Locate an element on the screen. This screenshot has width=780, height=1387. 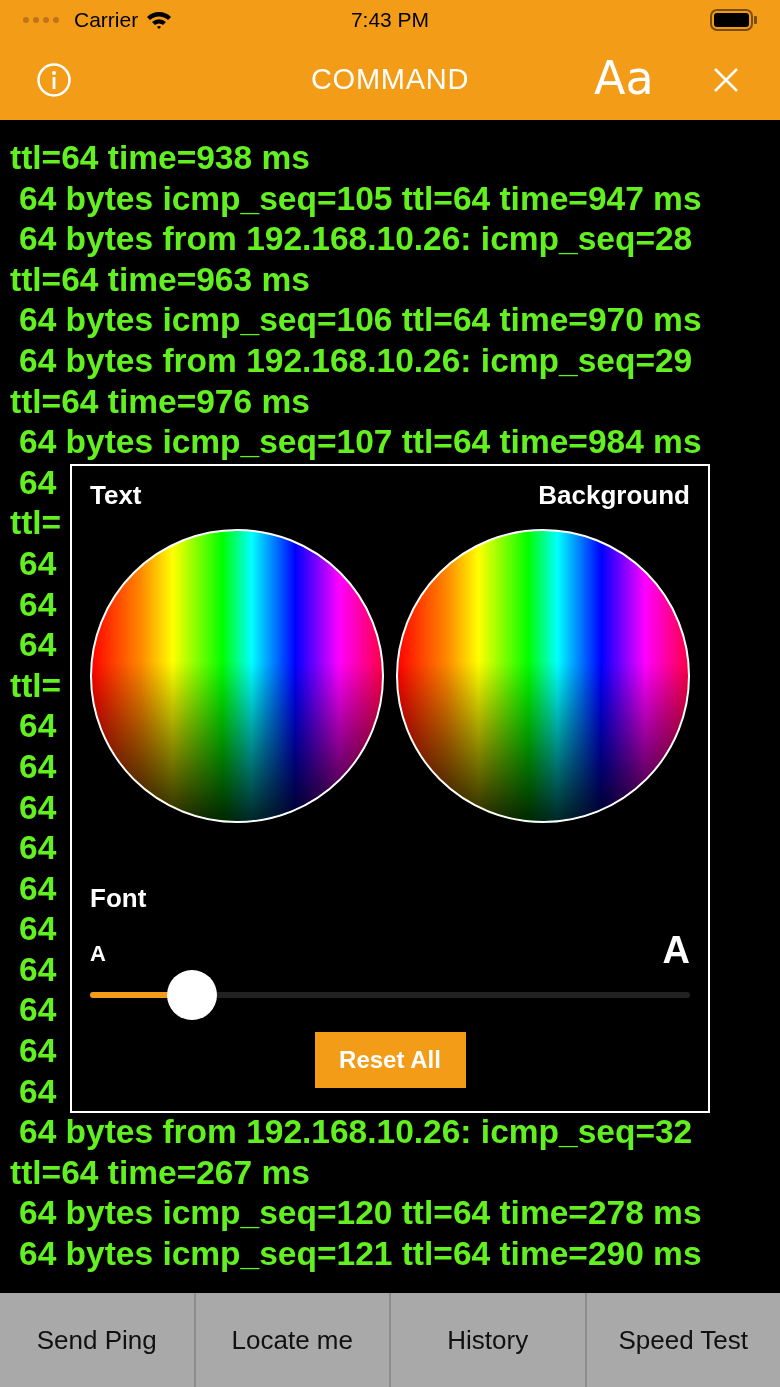
log-line: ttl=64 time=963 ms is located at coordinates (159, 279).